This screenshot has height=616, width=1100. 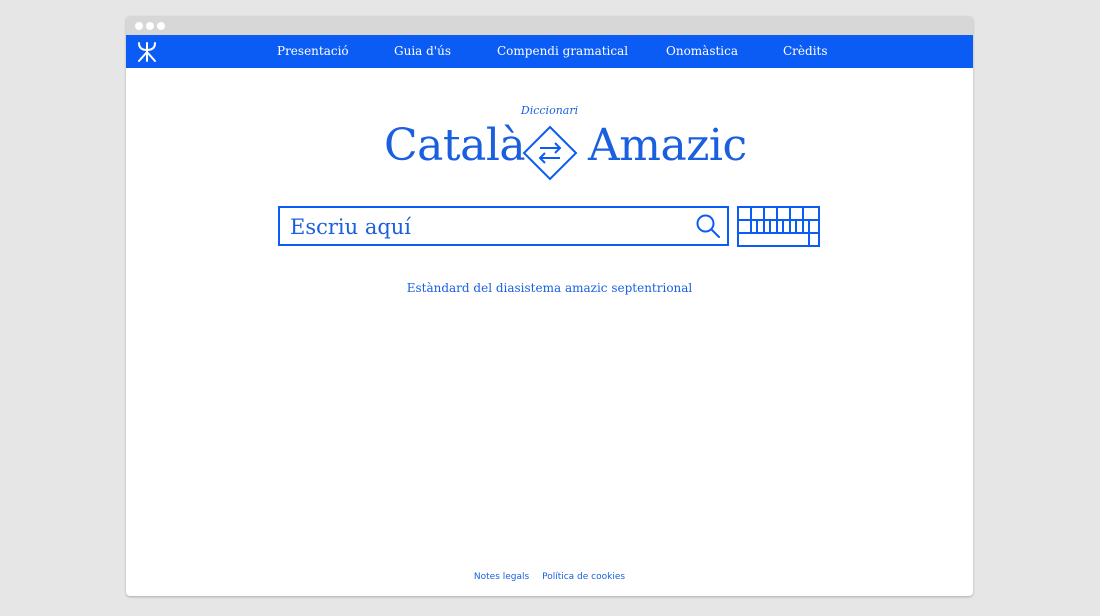 What do you see at coordinates (805, 51) in the screenshot?
I see `nav-item-credits: Crèdits` at bounding box center [805, 51].